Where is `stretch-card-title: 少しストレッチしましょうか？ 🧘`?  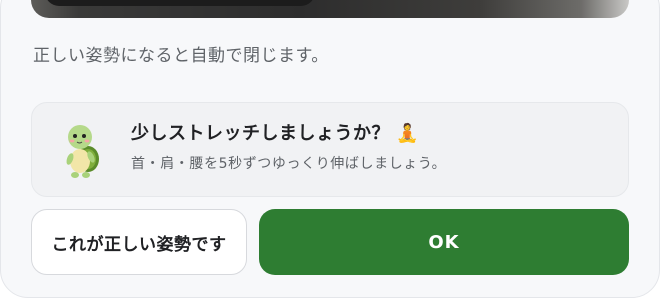 stretch-card-title: 少しストレッチしましょうか？ 🧘 is located at coordinates (275, 133).